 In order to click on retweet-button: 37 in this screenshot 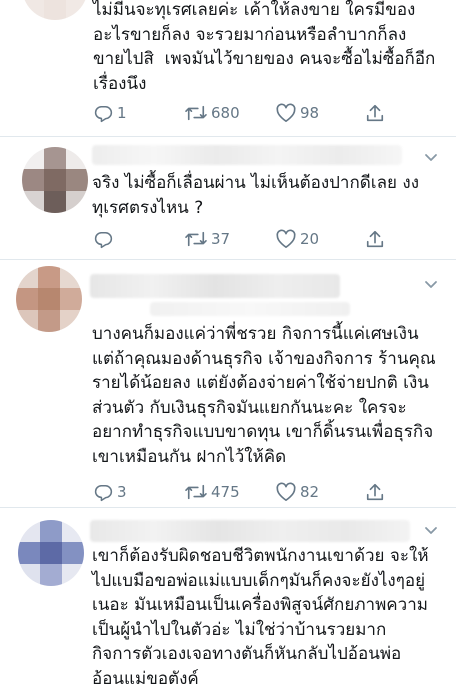, I will do `click(207, 239)`.